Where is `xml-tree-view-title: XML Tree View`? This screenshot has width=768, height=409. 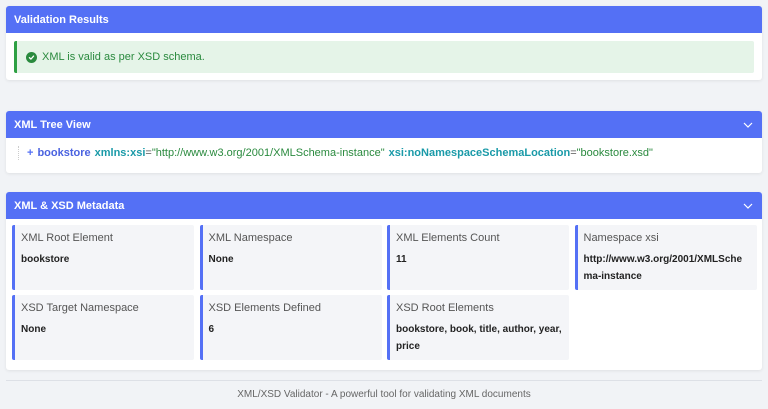 xml-tree-view-title: XML Tree View is located at coordinates (52, 124).